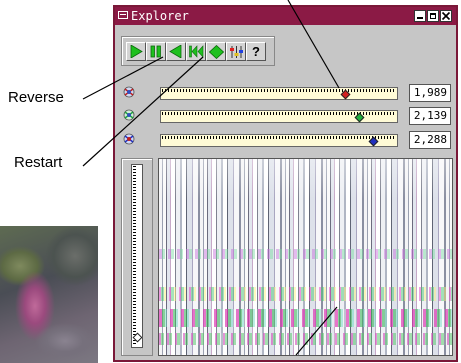  I want to click on slider-row-3: 2,288, so click(285, 141).